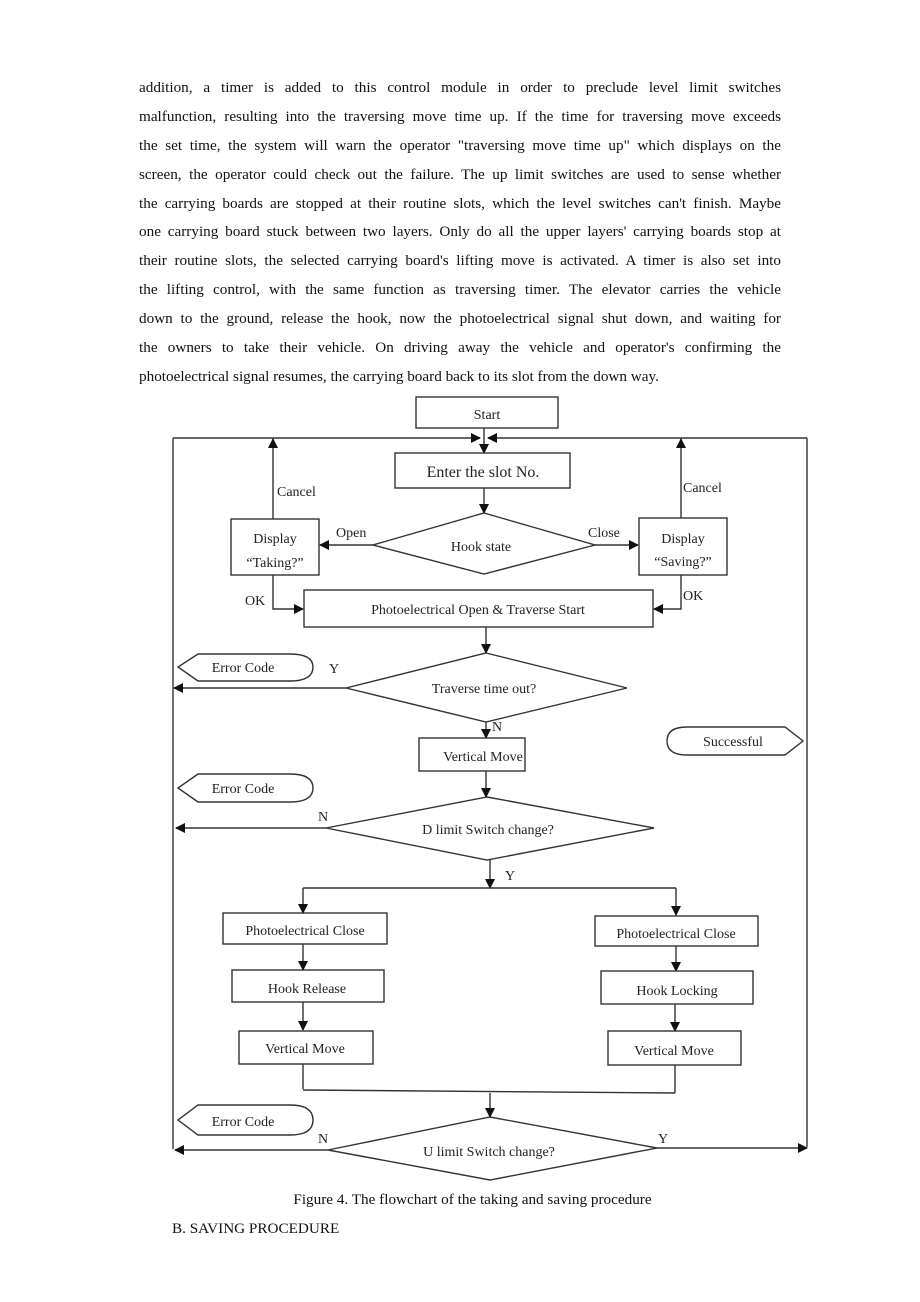 This screenshot has width=920, height=1302. Describe the element at coordinates (275, 539) in the screenshot. I see `display-taking-label-1: Display` at that location.